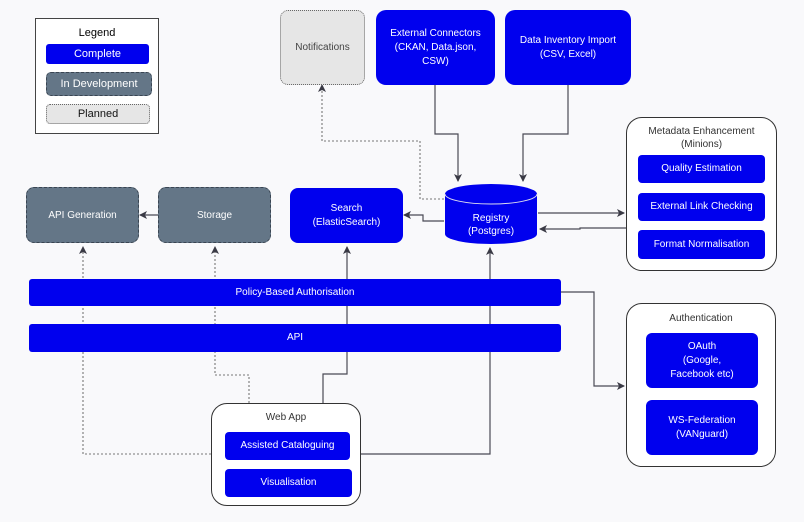 This screenshot has width=804, height=522. Describe the element at coordinates (702, 427) in the screenshot. I see `ws-federation-node: WS-Federation (VANguard)` at that location.